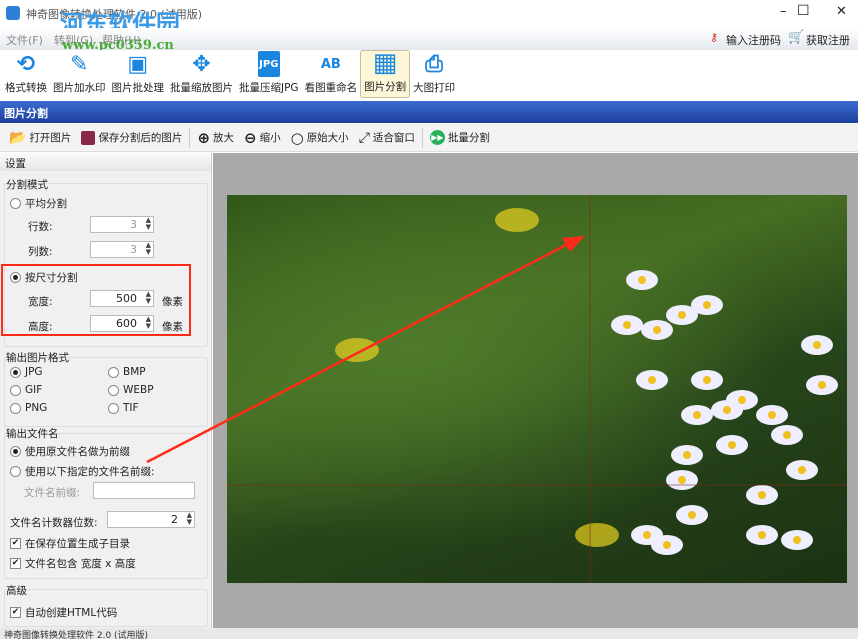 The height and width of the screenshot is (641, 858). Describe the element at coordinates (131, 408) in the screenshot. I see `label: TIF` at that location.